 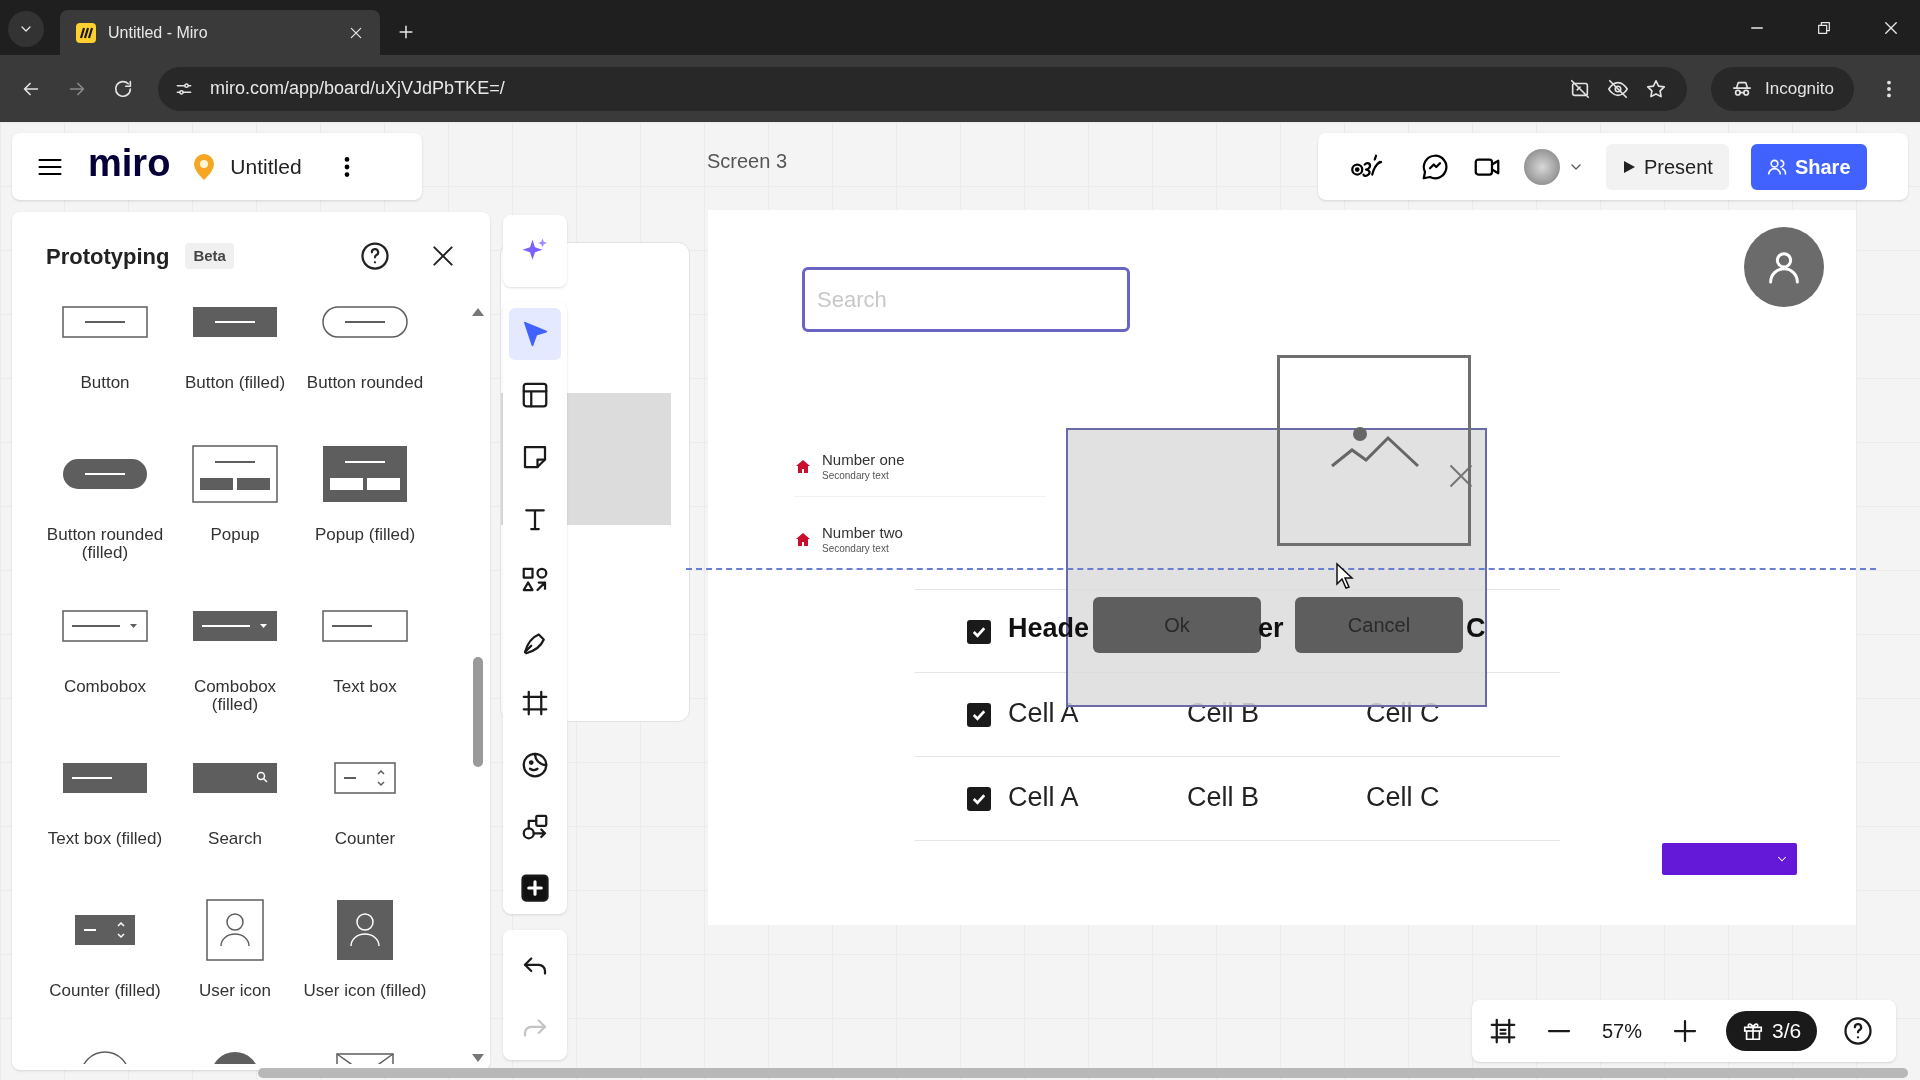 What do you see at coordinates (1753, 1031) in the screenshot?
I see `gift-icon` at bounding box center [1753, 1031].